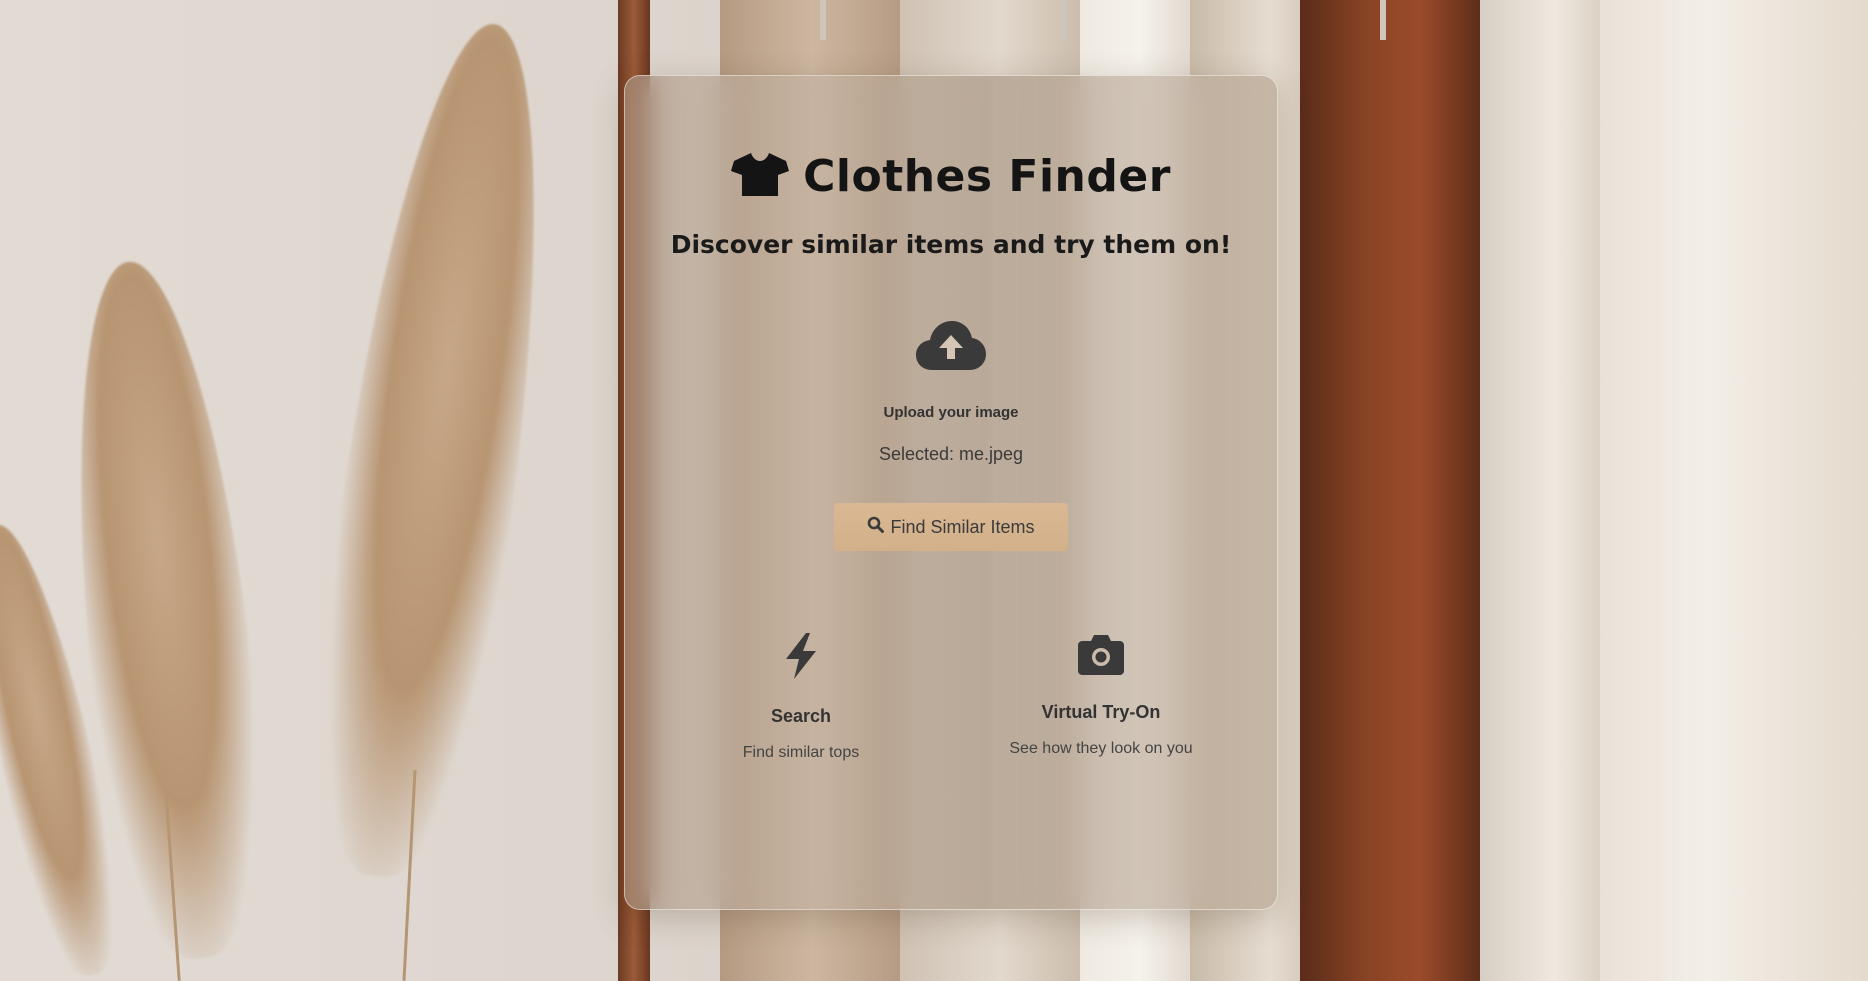 This screenshot has width=1868, height=981. Describe the element at coordinates (1101, 697) in the screenshot. I see `feature-try-on: Virtual Try-On See how they look on you` at that location.